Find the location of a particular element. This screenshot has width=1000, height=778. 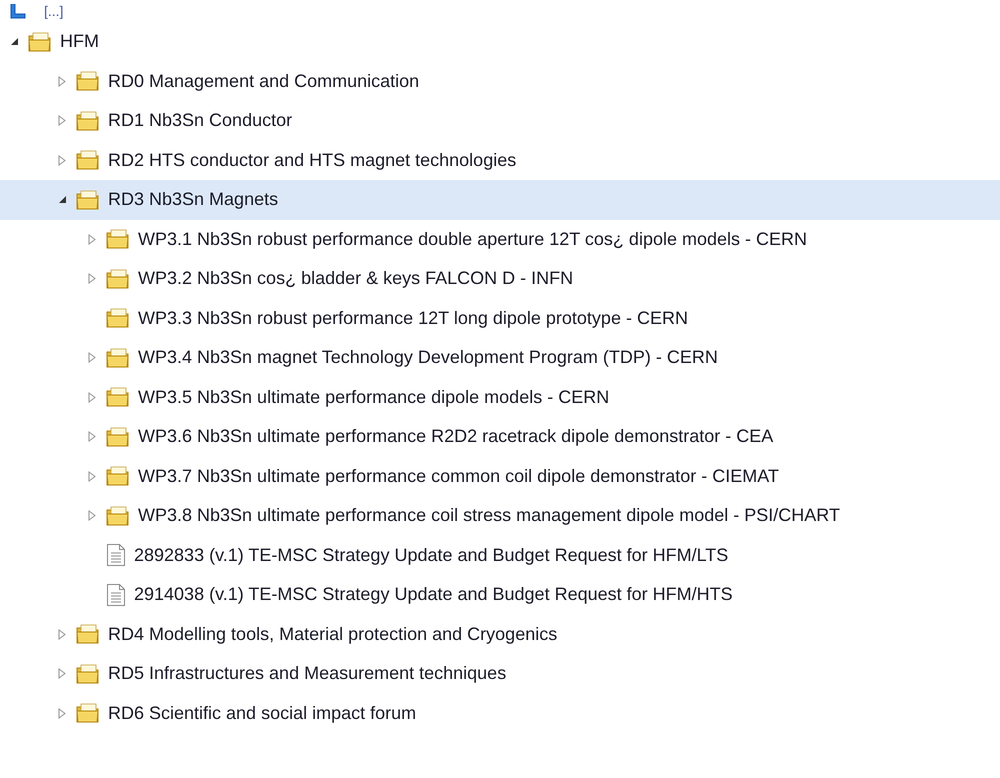

parent-link: [...] is located at coordinates (54, 11).